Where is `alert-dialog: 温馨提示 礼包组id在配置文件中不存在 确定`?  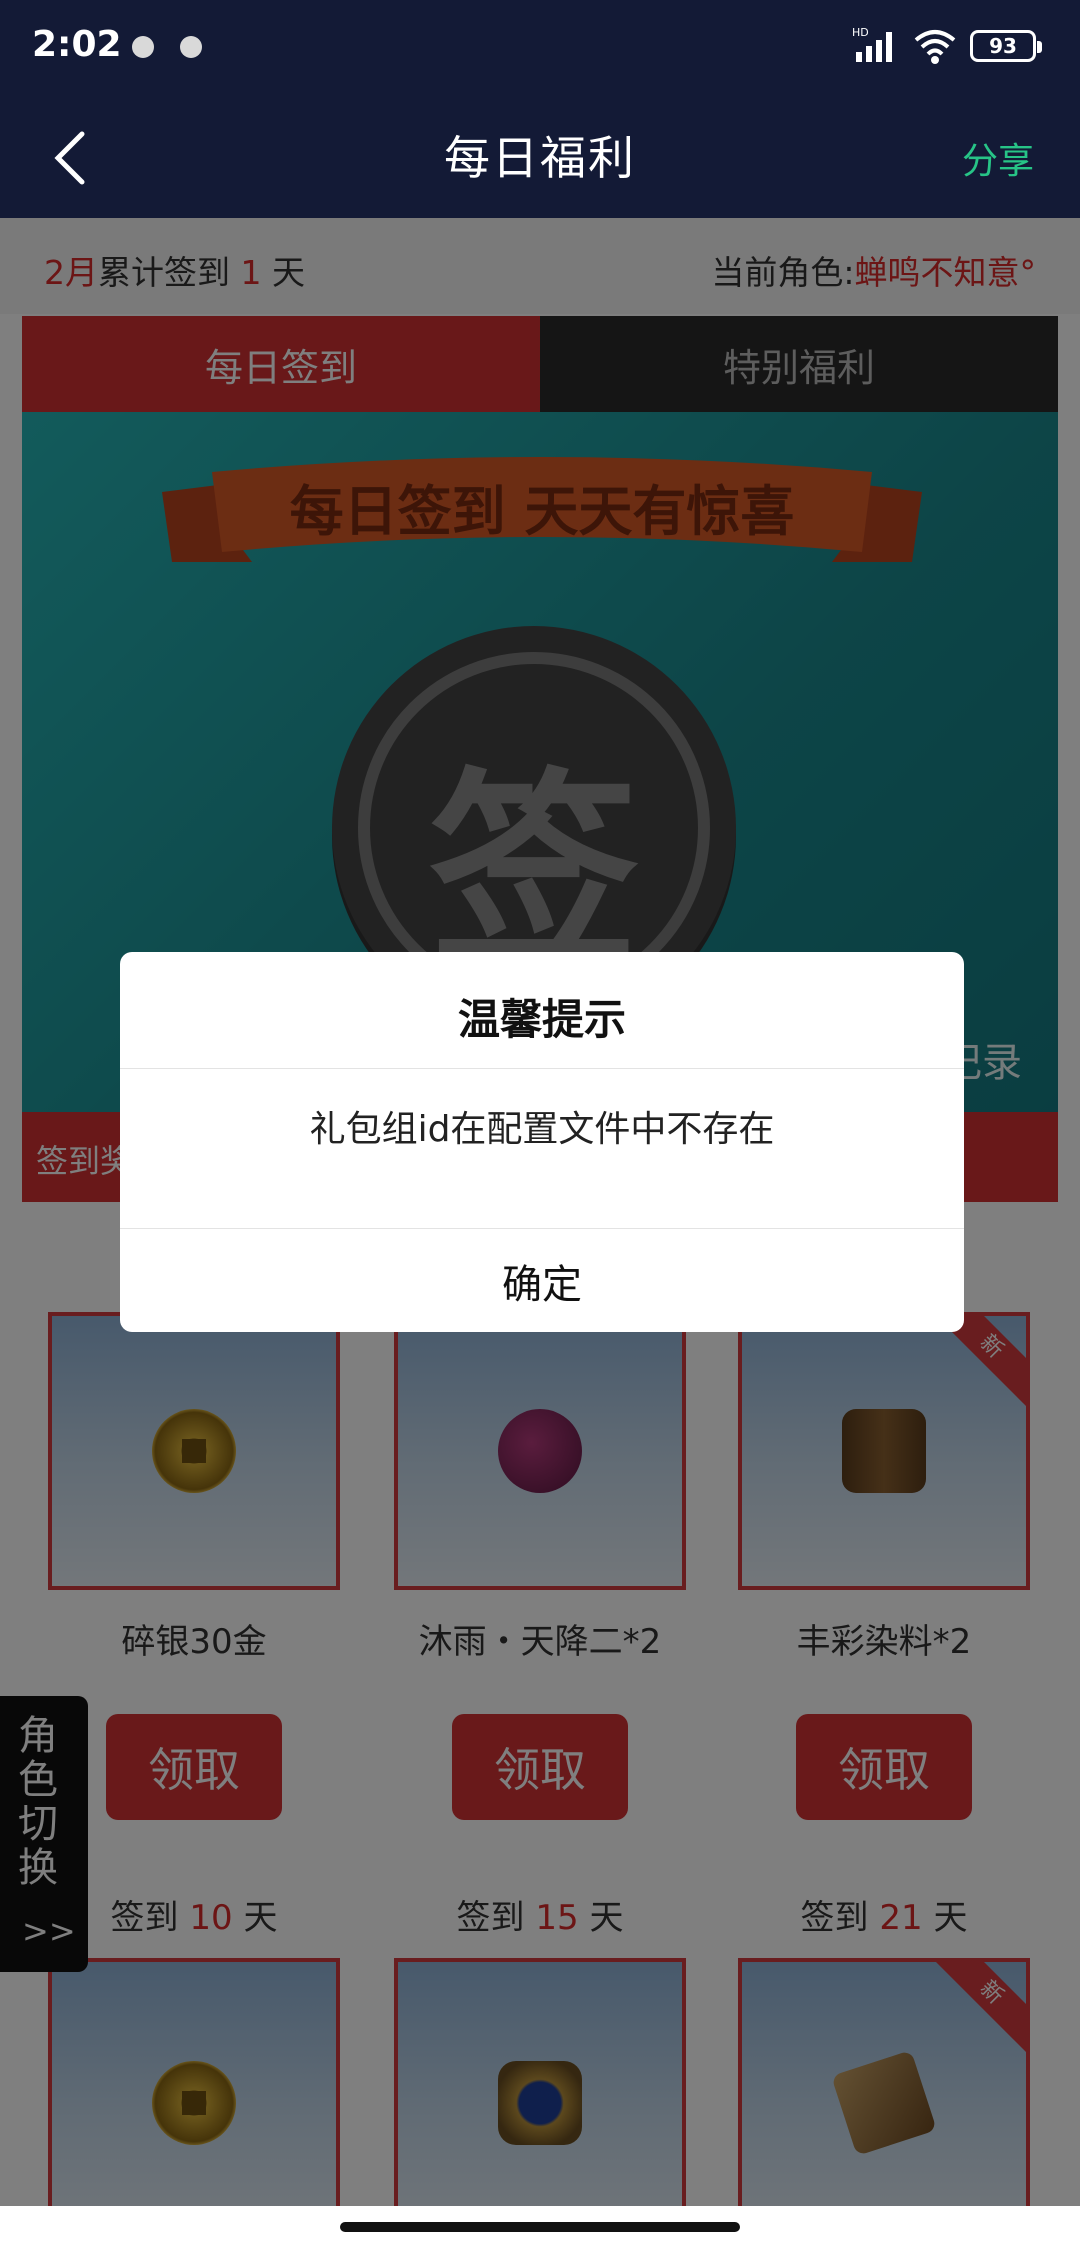 alert-dialog: 温馨提示 礼包组id在配置文件中不存在 确定 is located at coordinates (542, 1142).